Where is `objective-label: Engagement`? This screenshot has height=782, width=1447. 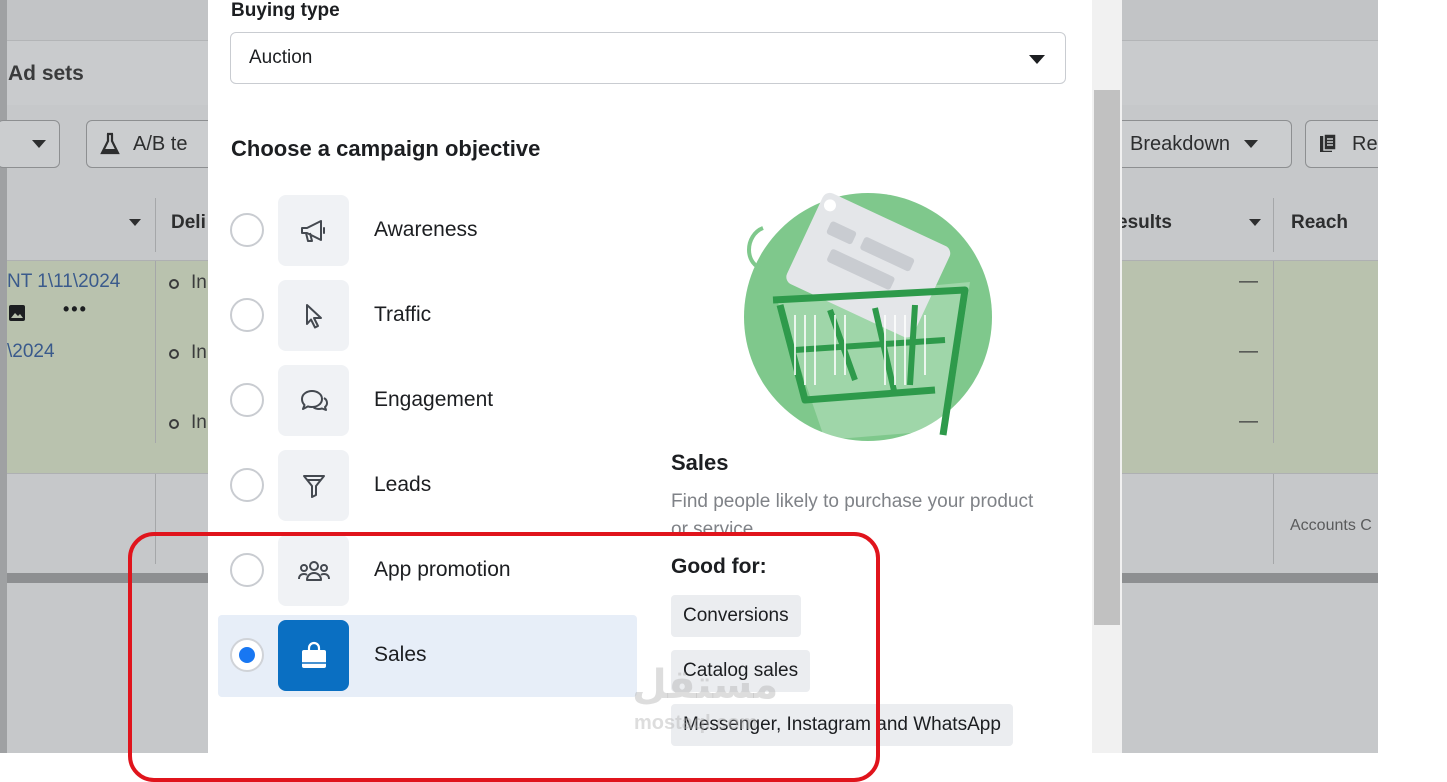
objective-label: Engagement is located at coordinates (434, 399).